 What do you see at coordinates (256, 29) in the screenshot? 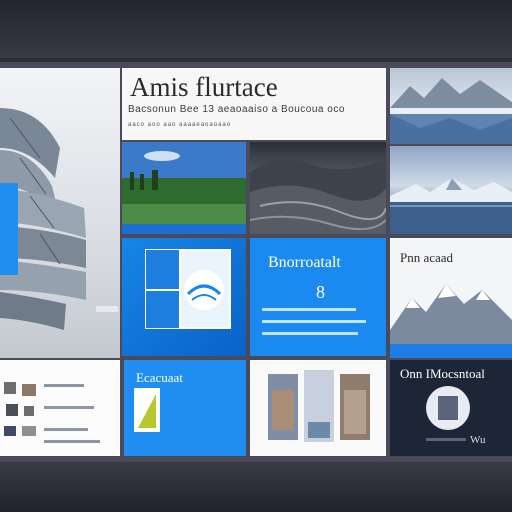
I see `top-bar` at bounding box center [256, 29].